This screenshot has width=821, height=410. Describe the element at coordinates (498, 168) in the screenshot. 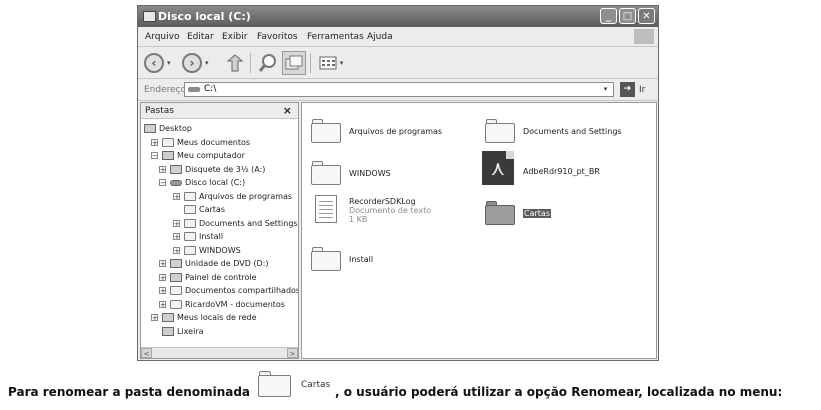

I see `pdf-installer-icon: ⋏` at that location.